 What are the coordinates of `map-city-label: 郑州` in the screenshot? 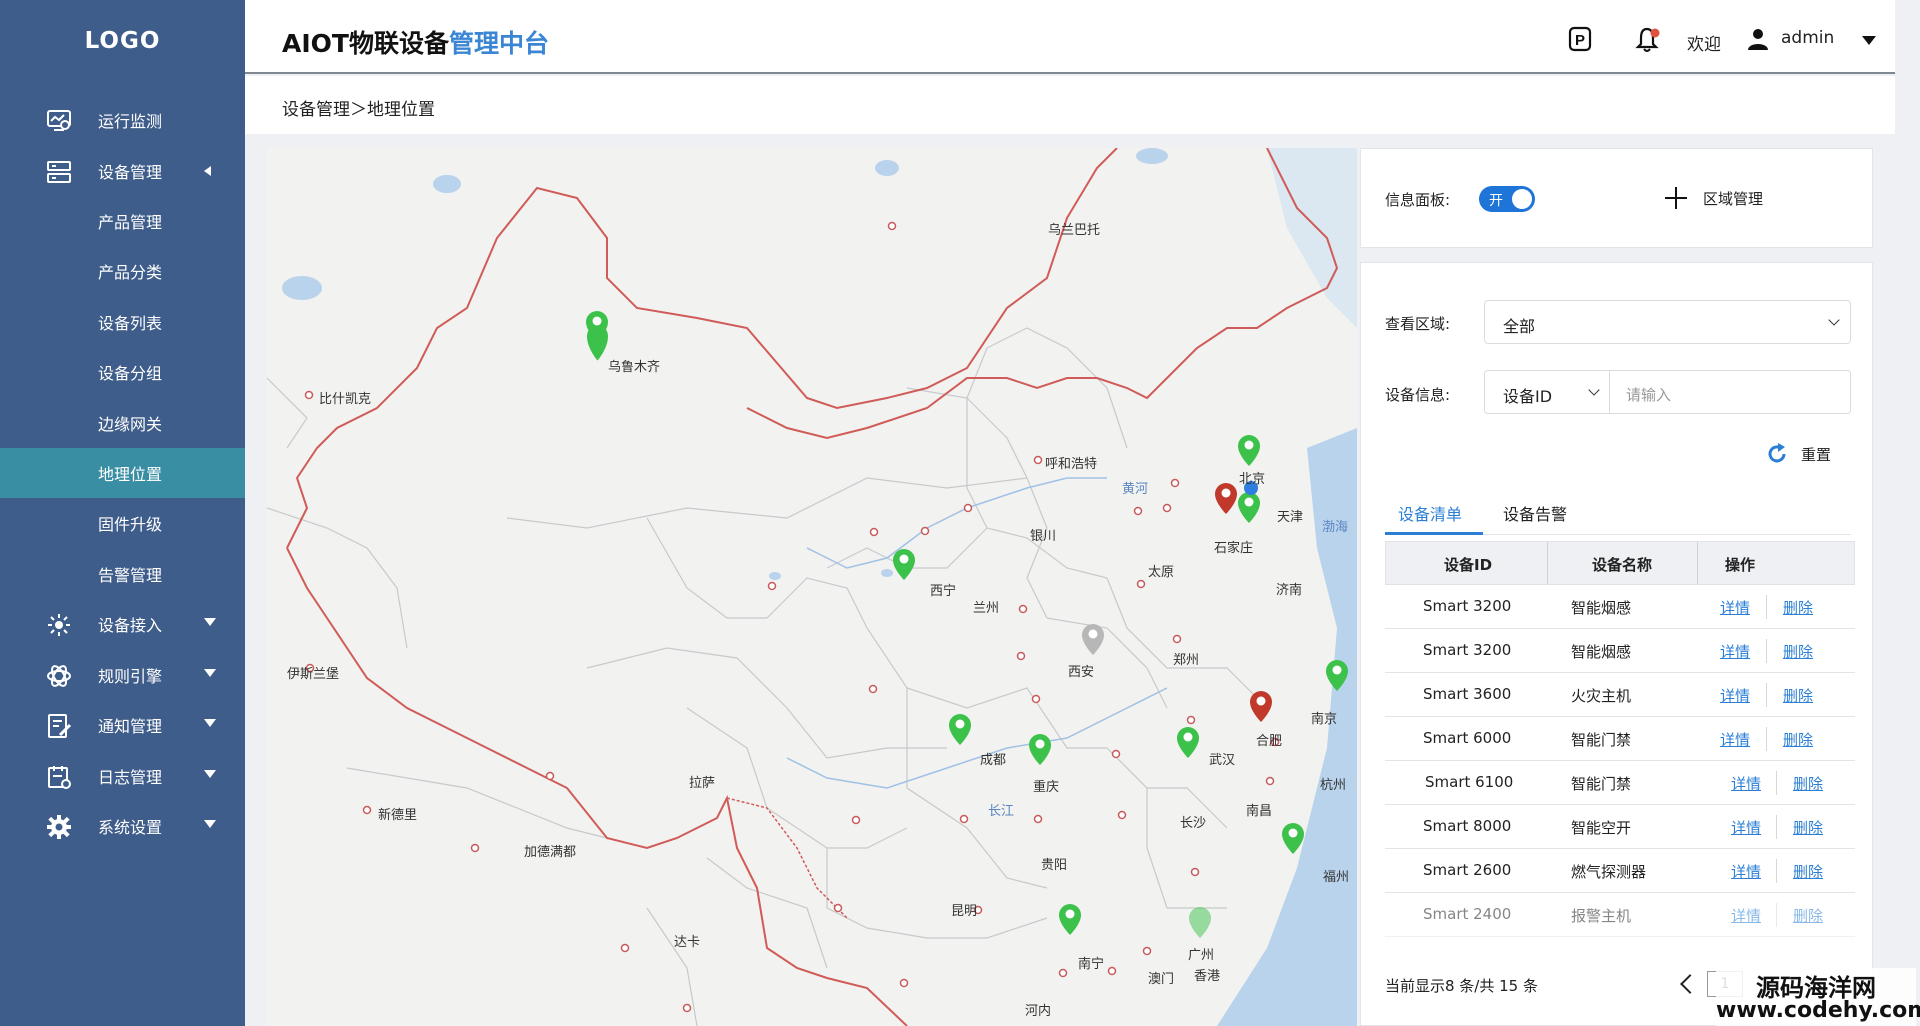 It's located at (1186, 660).